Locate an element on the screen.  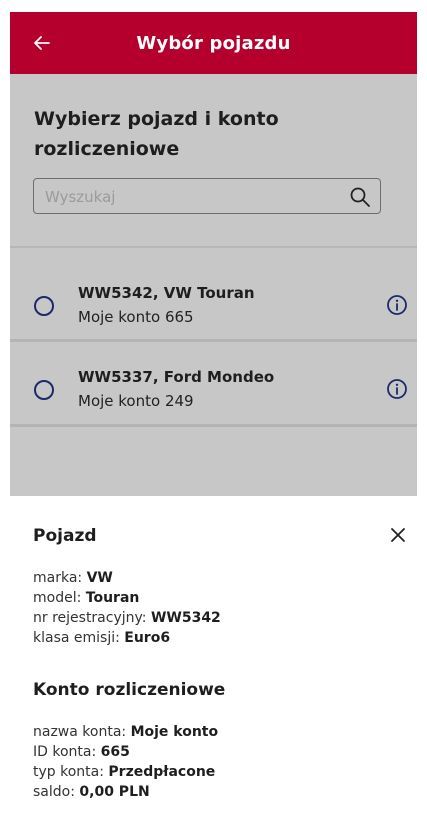
search-placeholder: Wyszukaj is located at coordinates (80, 197).